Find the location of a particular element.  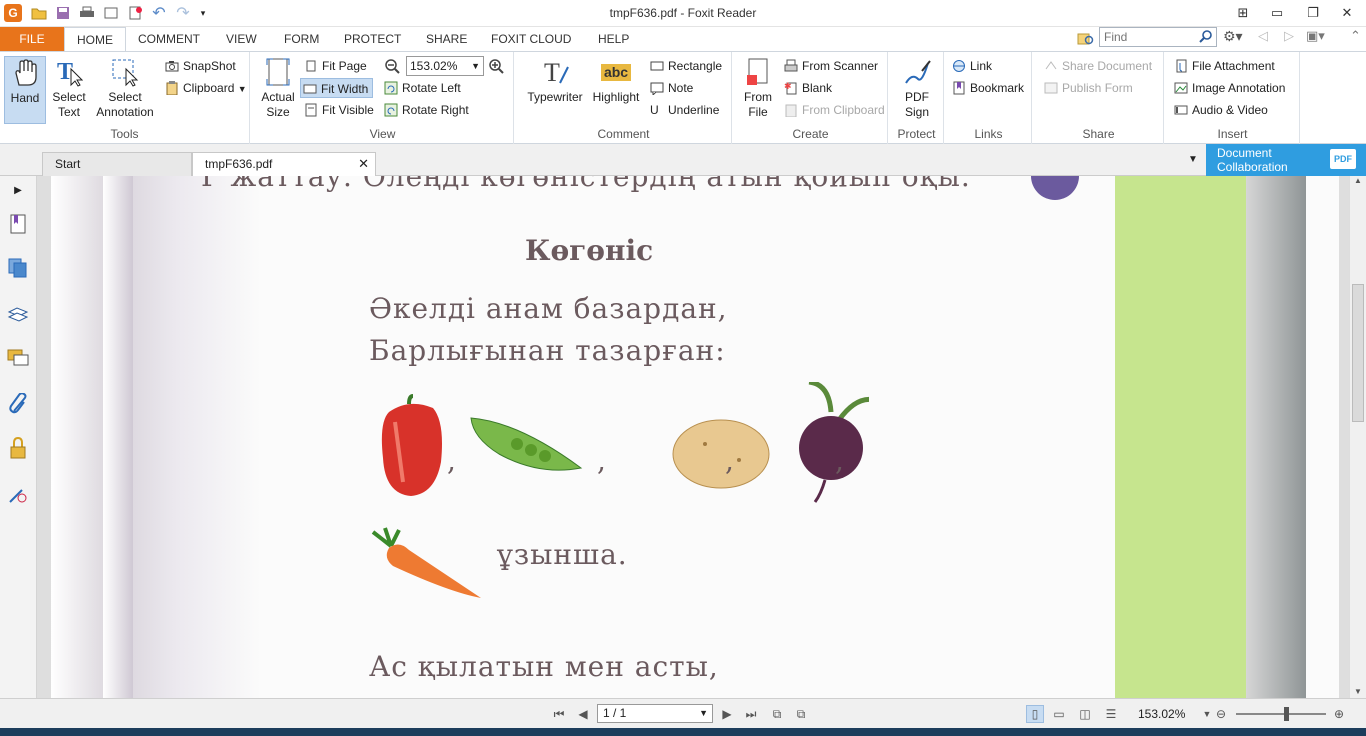

next-view-icon: ⧉ is located at coordinates (801, 714).